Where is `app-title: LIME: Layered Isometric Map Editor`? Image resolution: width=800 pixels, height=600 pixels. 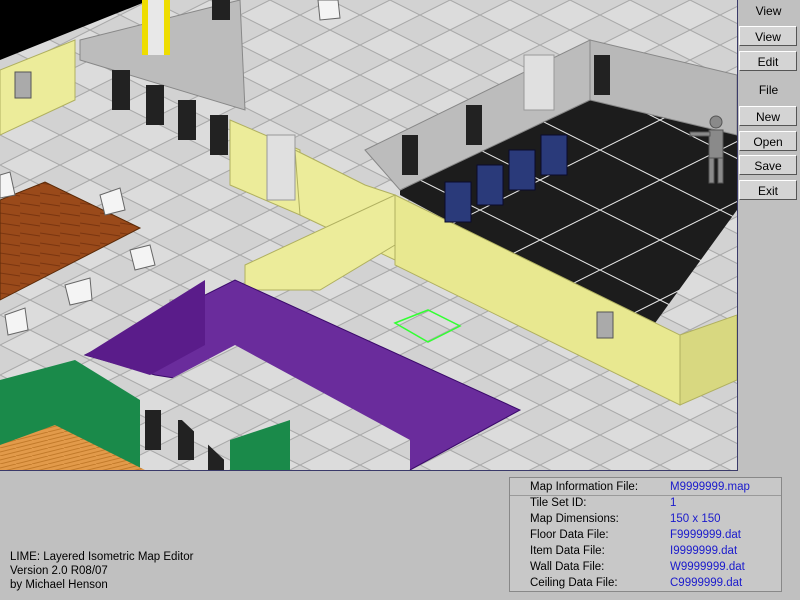 app-title: LIME: Layered Isometric Map Editor is located at coordinates (102, 557).